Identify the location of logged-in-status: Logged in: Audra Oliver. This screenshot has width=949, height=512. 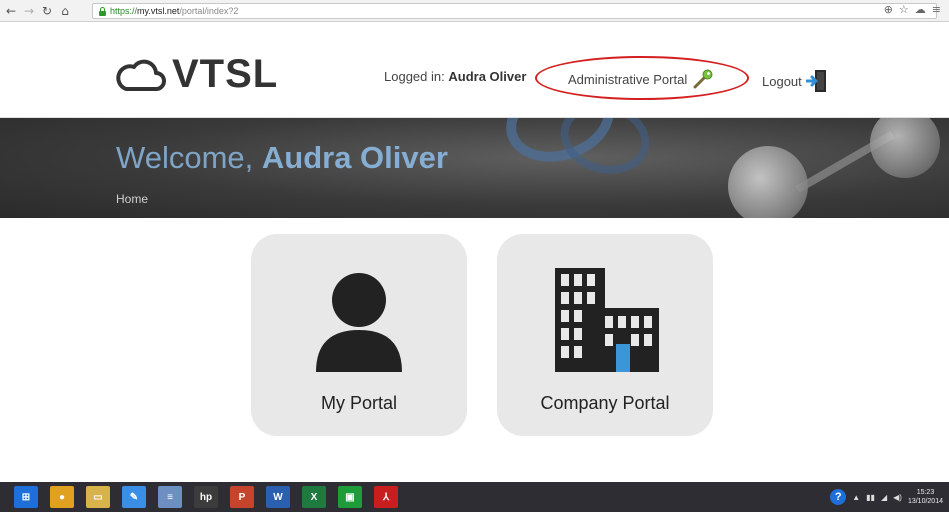
(455, 76).